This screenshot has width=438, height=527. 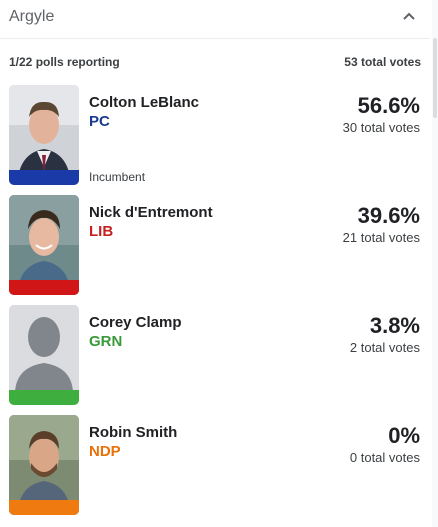 I want to click on race-title: Argyle, so click(x=32, y=16).